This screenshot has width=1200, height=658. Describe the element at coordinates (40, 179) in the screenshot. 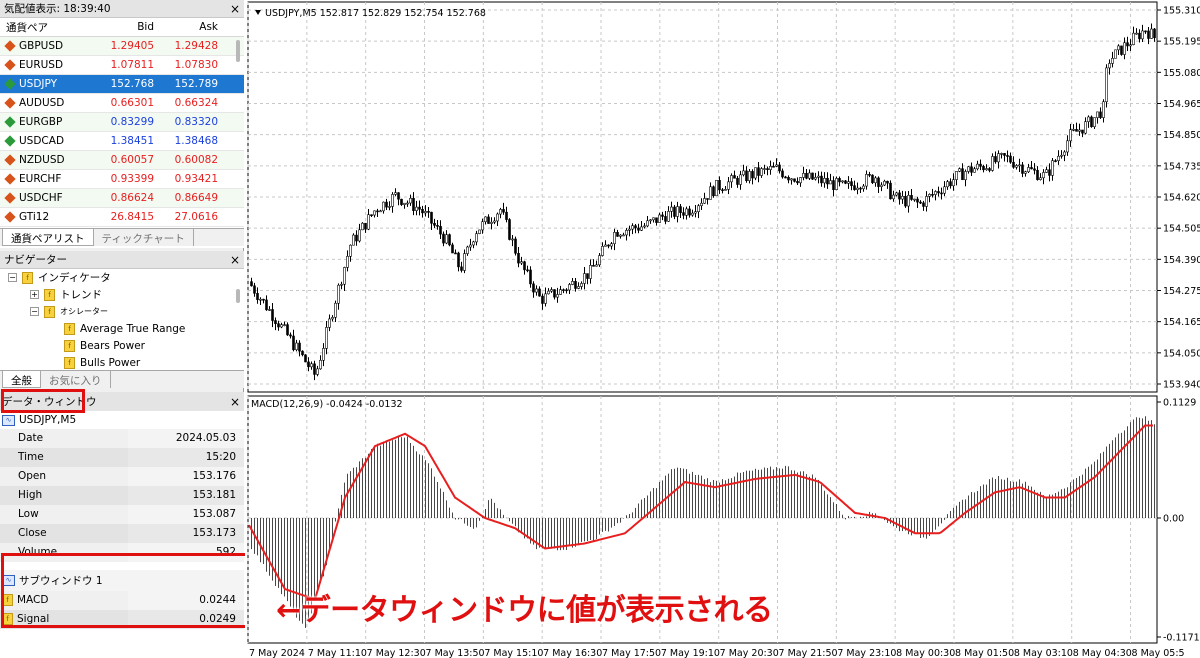

I see `symbol-name: EURCHF` at that location.